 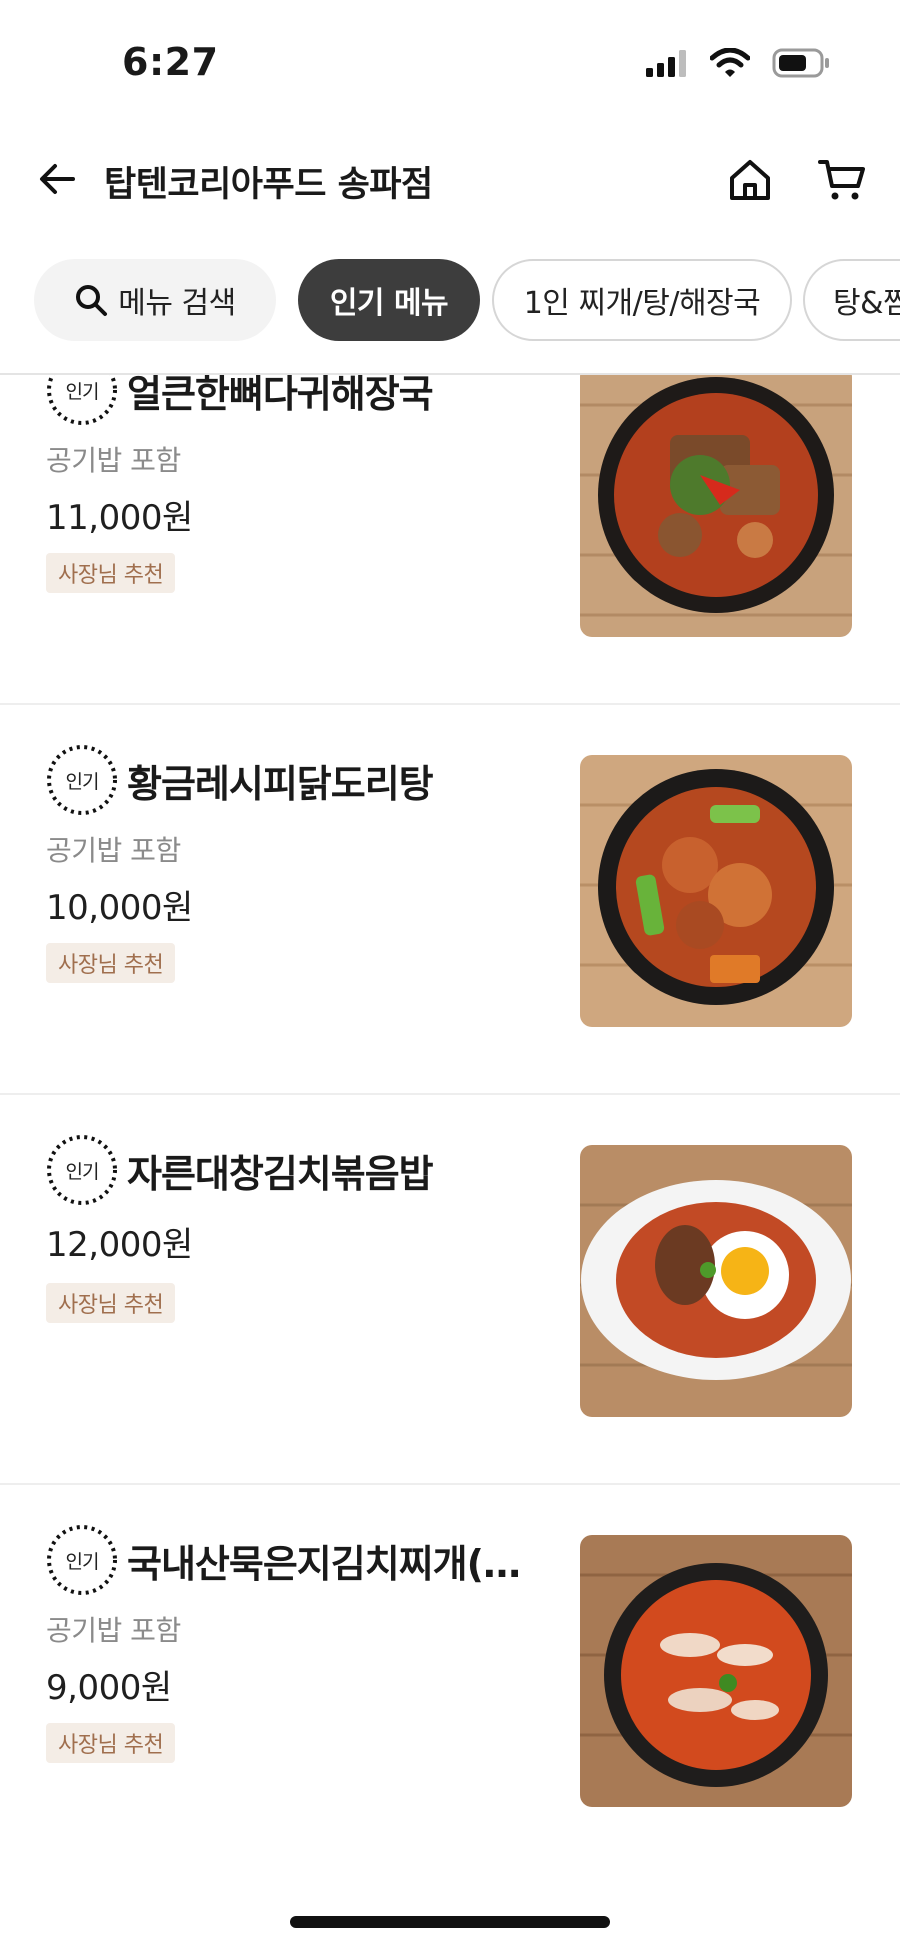 What do you see at coordinates (666, 63) in the screenshot?
I see `cellular-signal-icon` at bounding box center [666, 63].